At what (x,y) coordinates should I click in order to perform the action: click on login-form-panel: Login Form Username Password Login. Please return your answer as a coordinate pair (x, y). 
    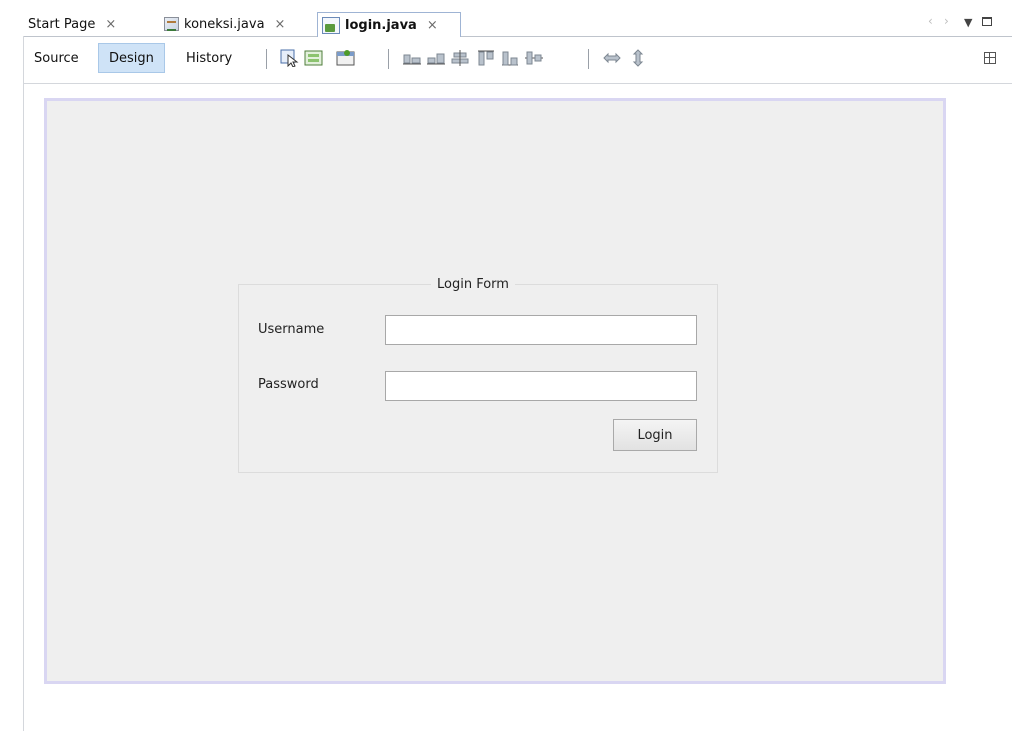
    Looking at the image, I should click on (478, 375).